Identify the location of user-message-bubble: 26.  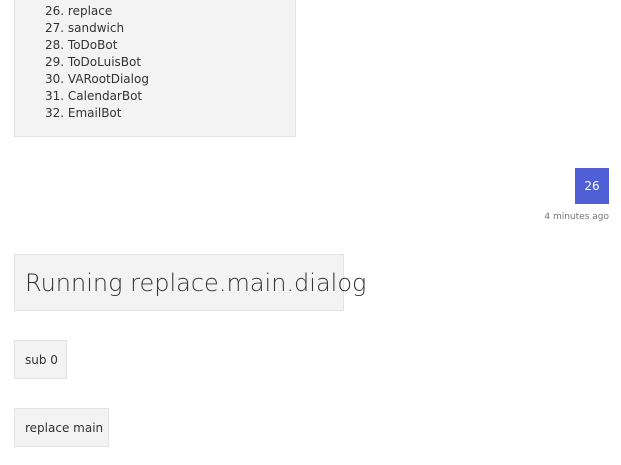
(592, 186).